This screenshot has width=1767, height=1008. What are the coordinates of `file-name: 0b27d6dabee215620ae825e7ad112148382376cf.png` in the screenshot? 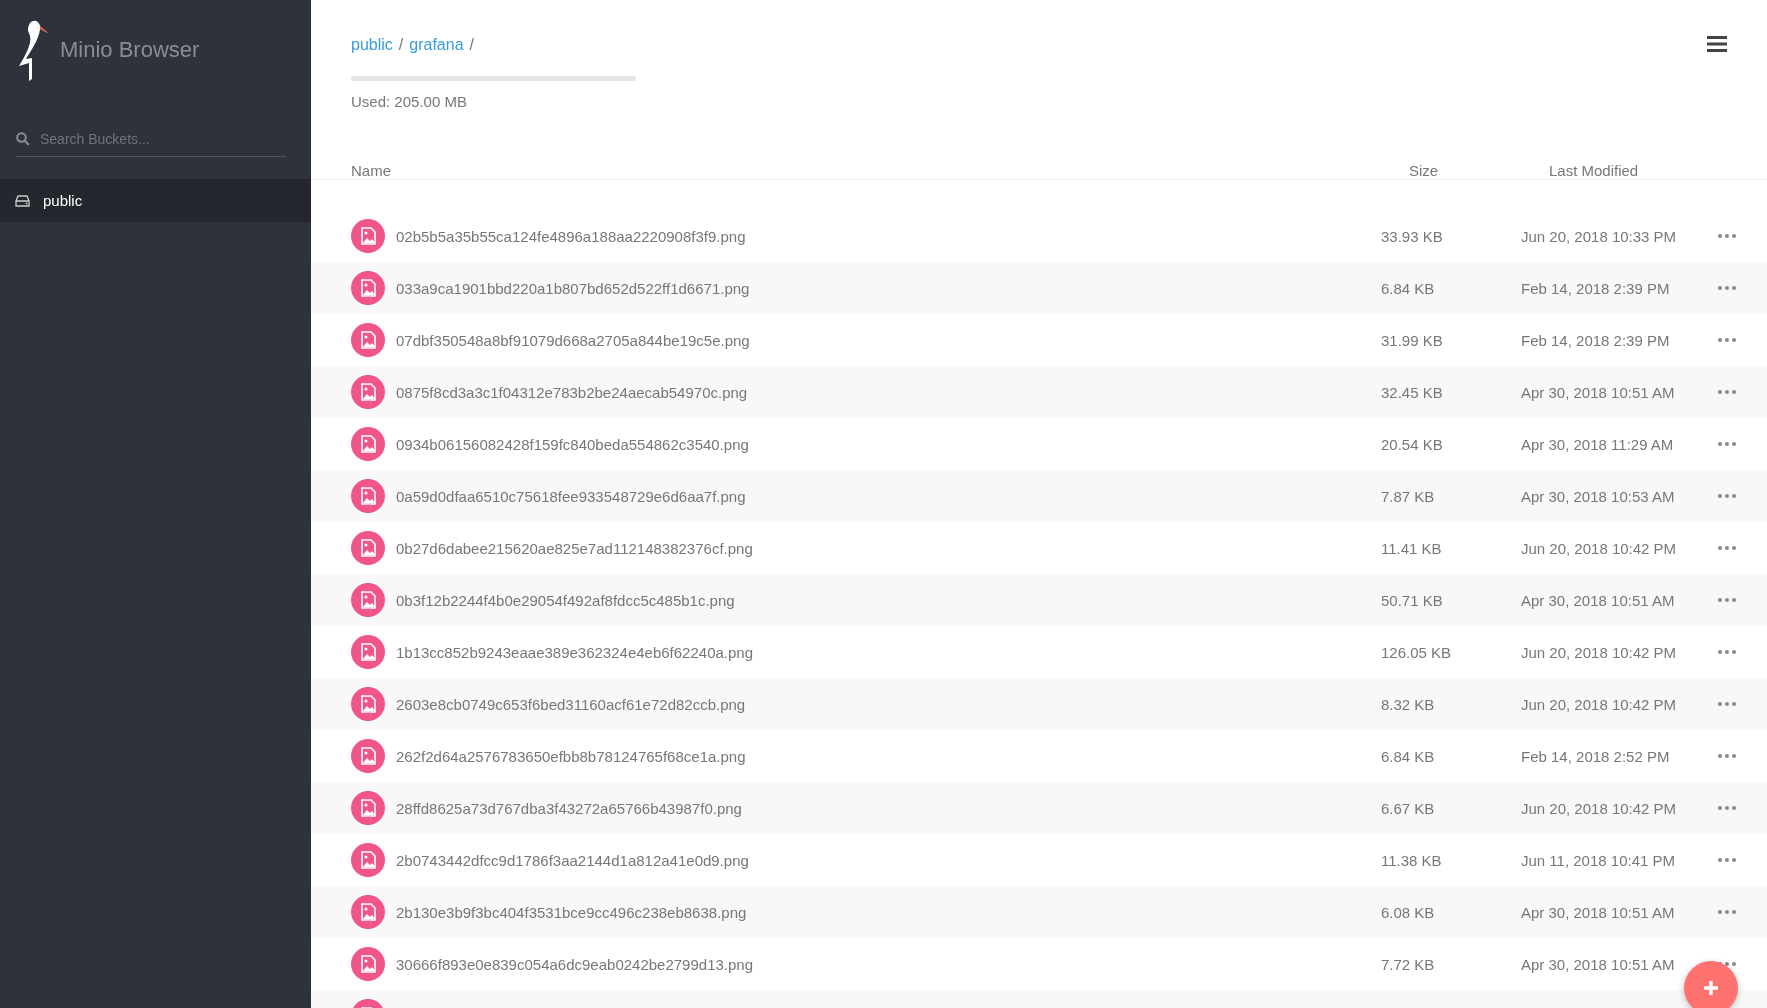 It's located at (888, 548).